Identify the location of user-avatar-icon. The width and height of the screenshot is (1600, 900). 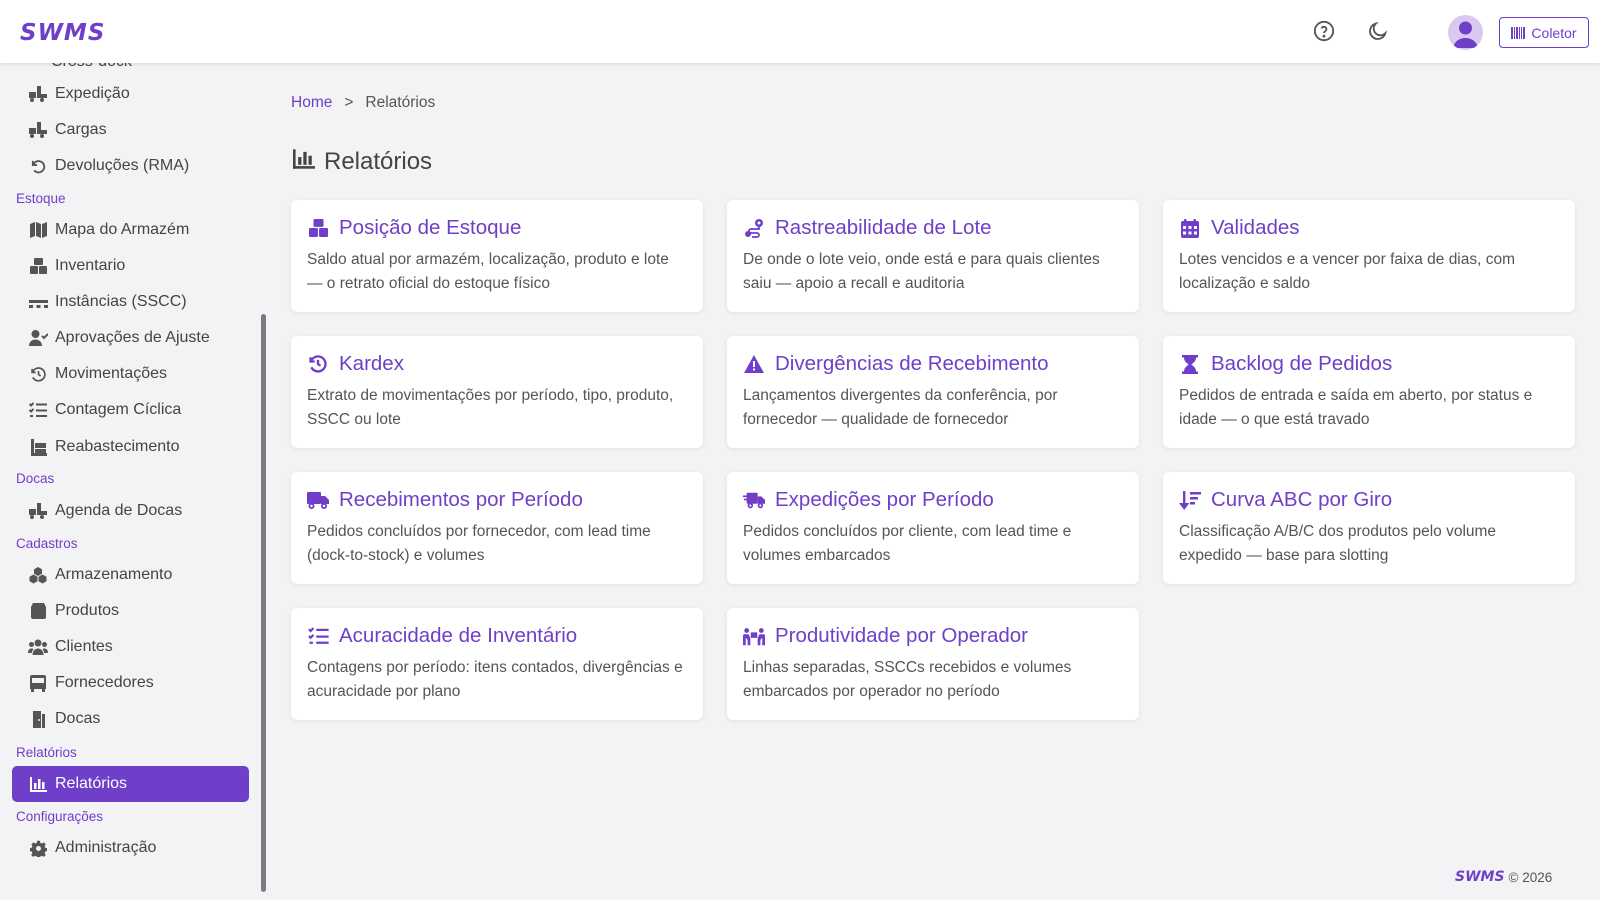
(1465, 32).